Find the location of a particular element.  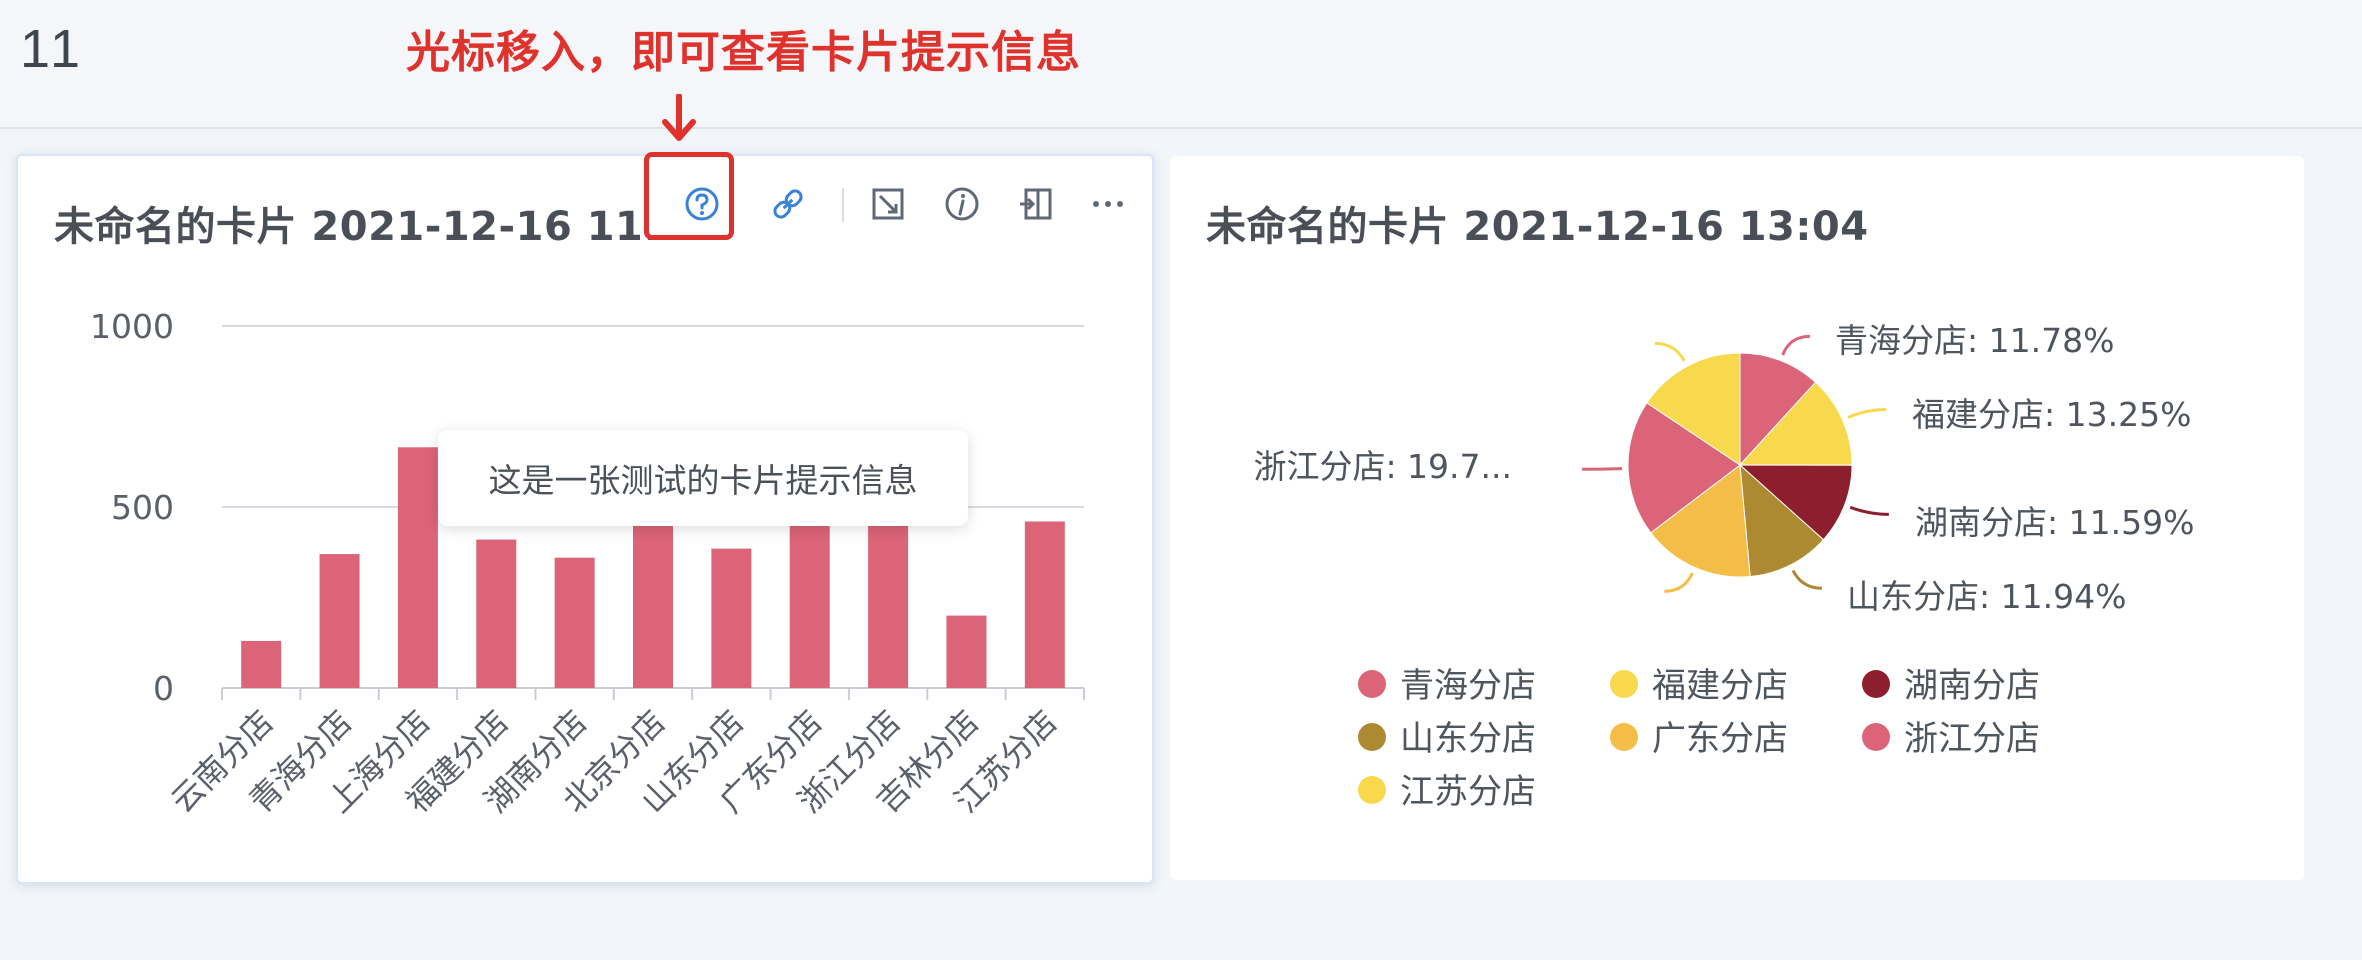

legend-item: 青海分店 is located at coordinates (1468, 686).